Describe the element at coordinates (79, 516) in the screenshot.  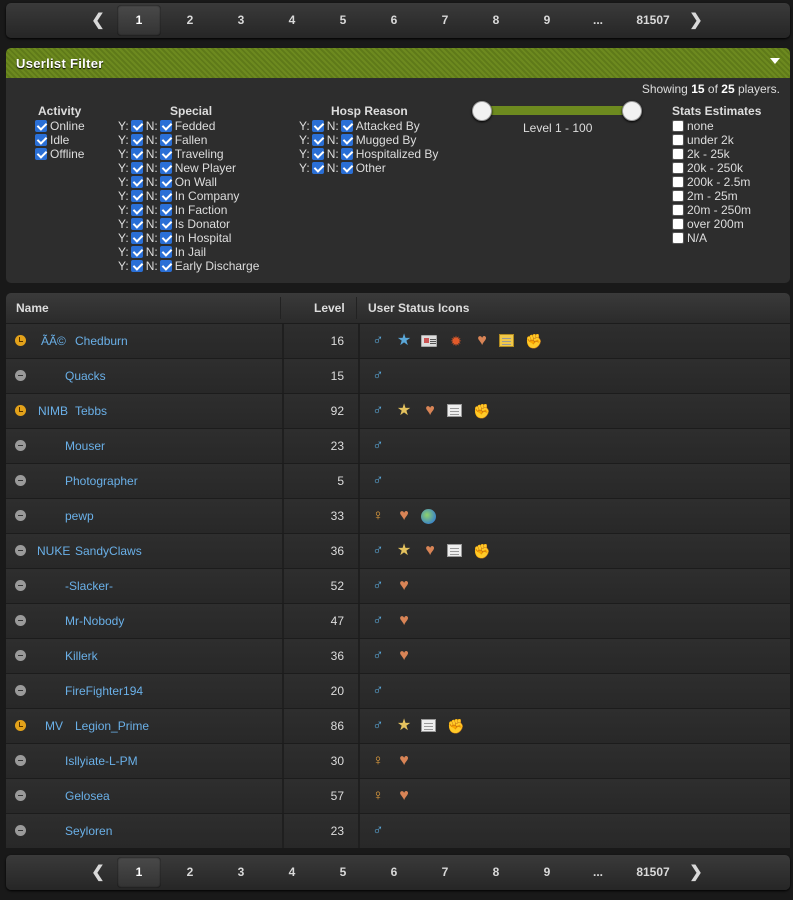
I see `username-link: pewp` at that location.